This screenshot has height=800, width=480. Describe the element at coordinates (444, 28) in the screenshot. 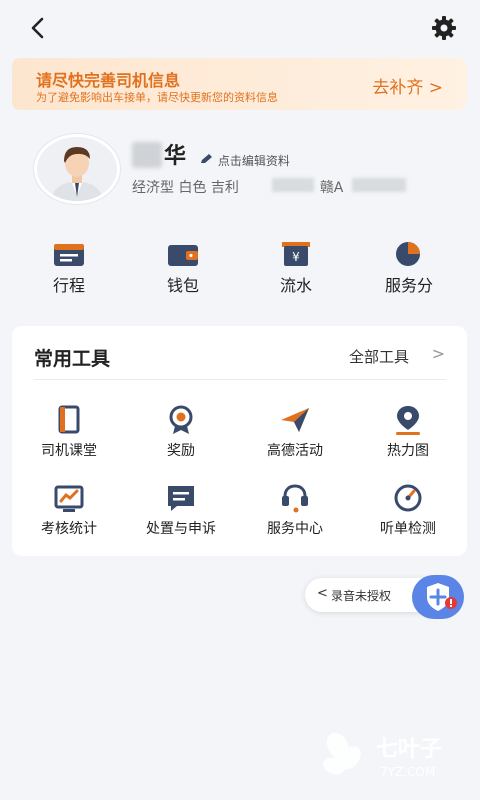

I see `gear-icon` at that location.